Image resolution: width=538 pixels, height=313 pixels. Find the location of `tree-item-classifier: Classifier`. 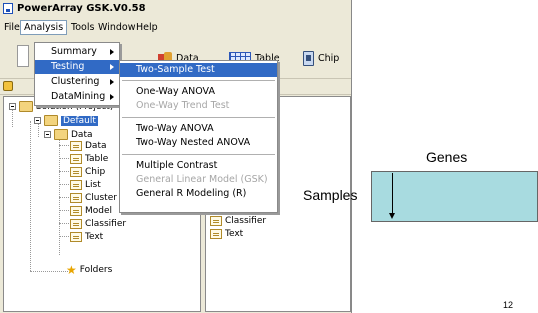

tree-item-classifier: Classifier is located at coordinates (98, 224).